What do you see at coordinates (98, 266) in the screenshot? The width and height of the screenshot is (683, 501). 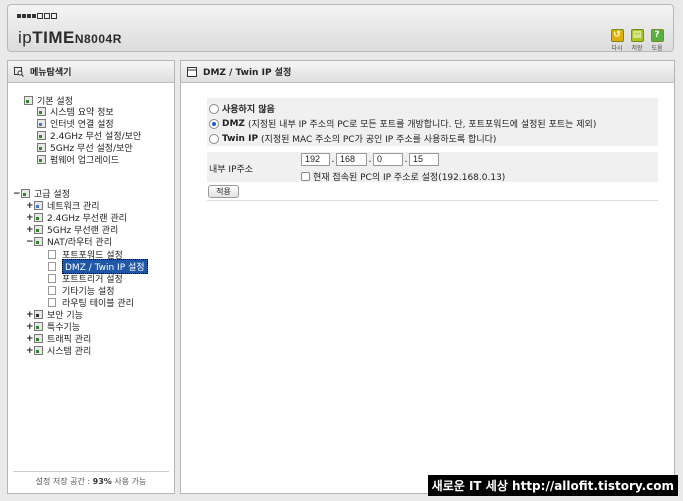 I see `tree-item-dmz: DMZ / Twin IP 설정` at bounding box center [98, 266].